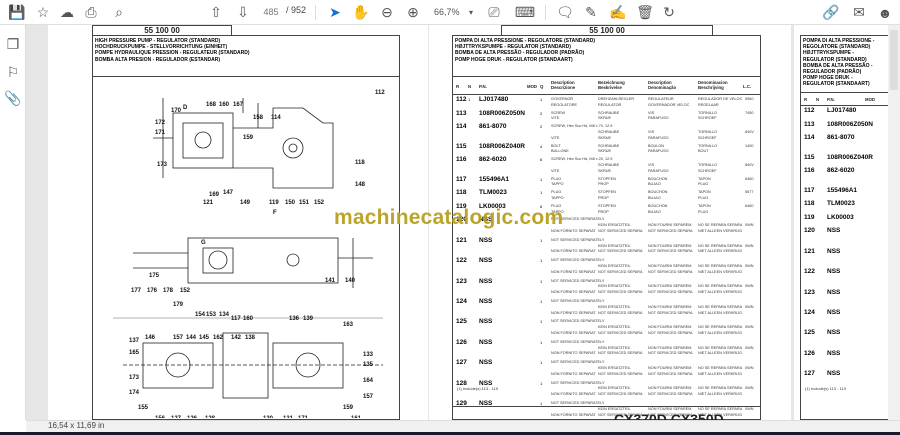 Image resolution: width=900 pixels, height=435 pixels. I want to click on part-callout: 126, so click(192, 417).